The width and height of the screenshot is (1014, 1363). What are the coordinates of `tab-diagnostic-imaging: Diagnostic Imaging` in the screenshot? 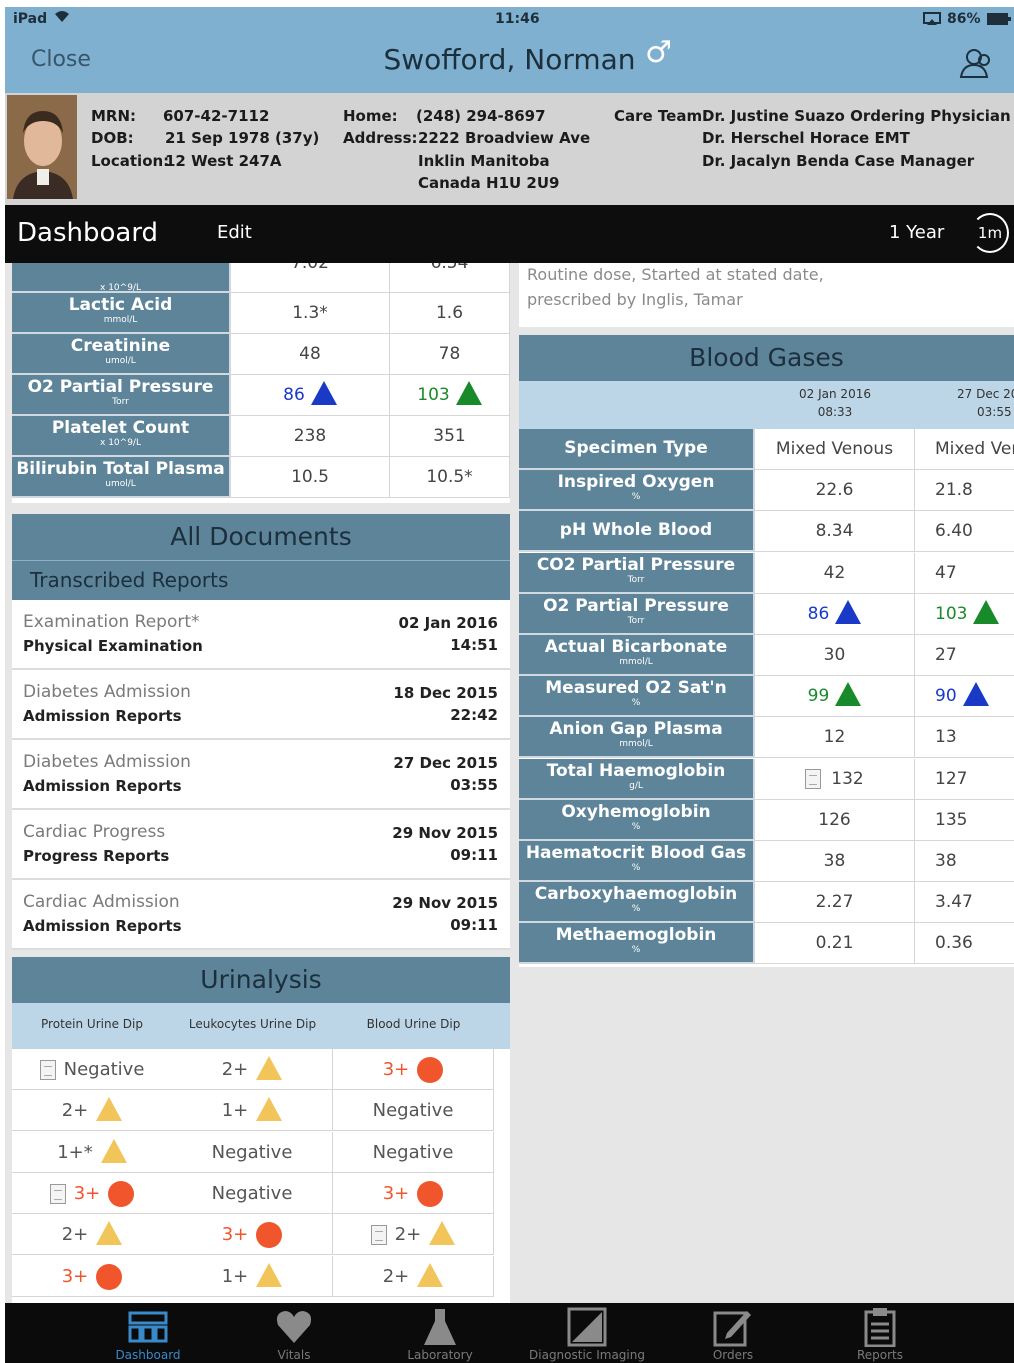 It's located at (587, 1333).